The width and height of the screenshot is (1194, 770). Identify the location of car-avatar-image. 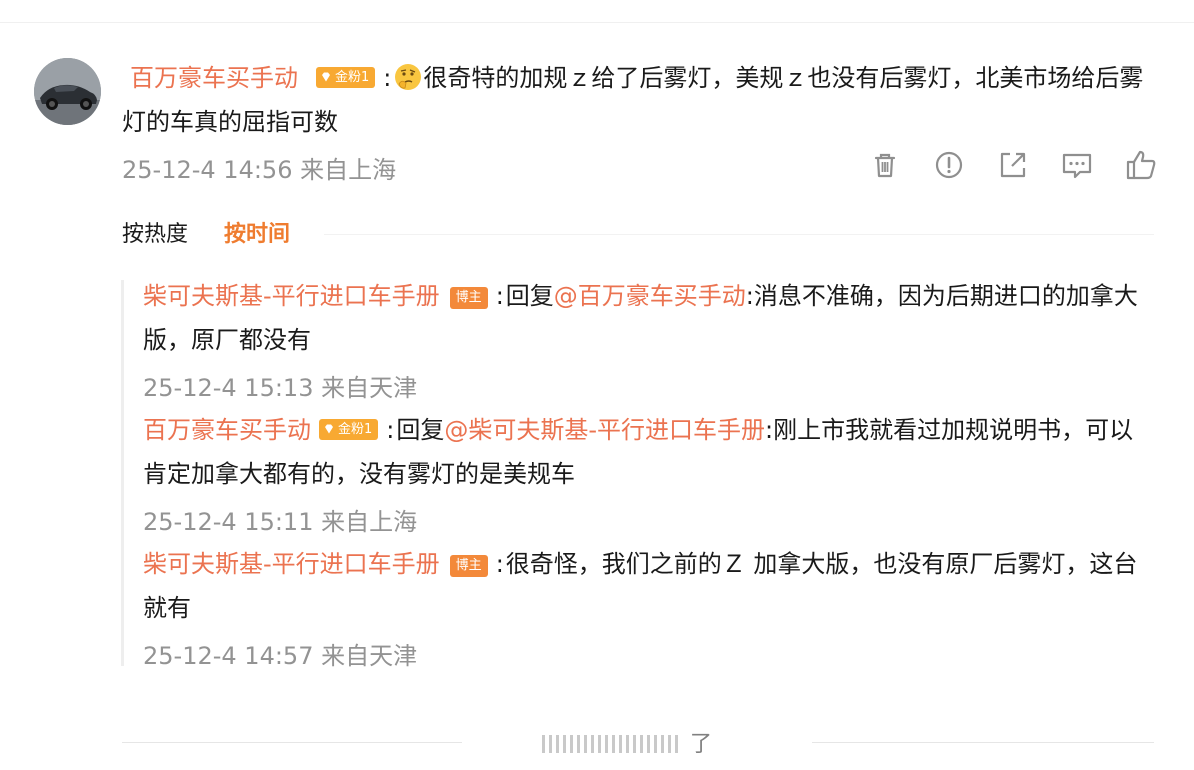
(67, 91).